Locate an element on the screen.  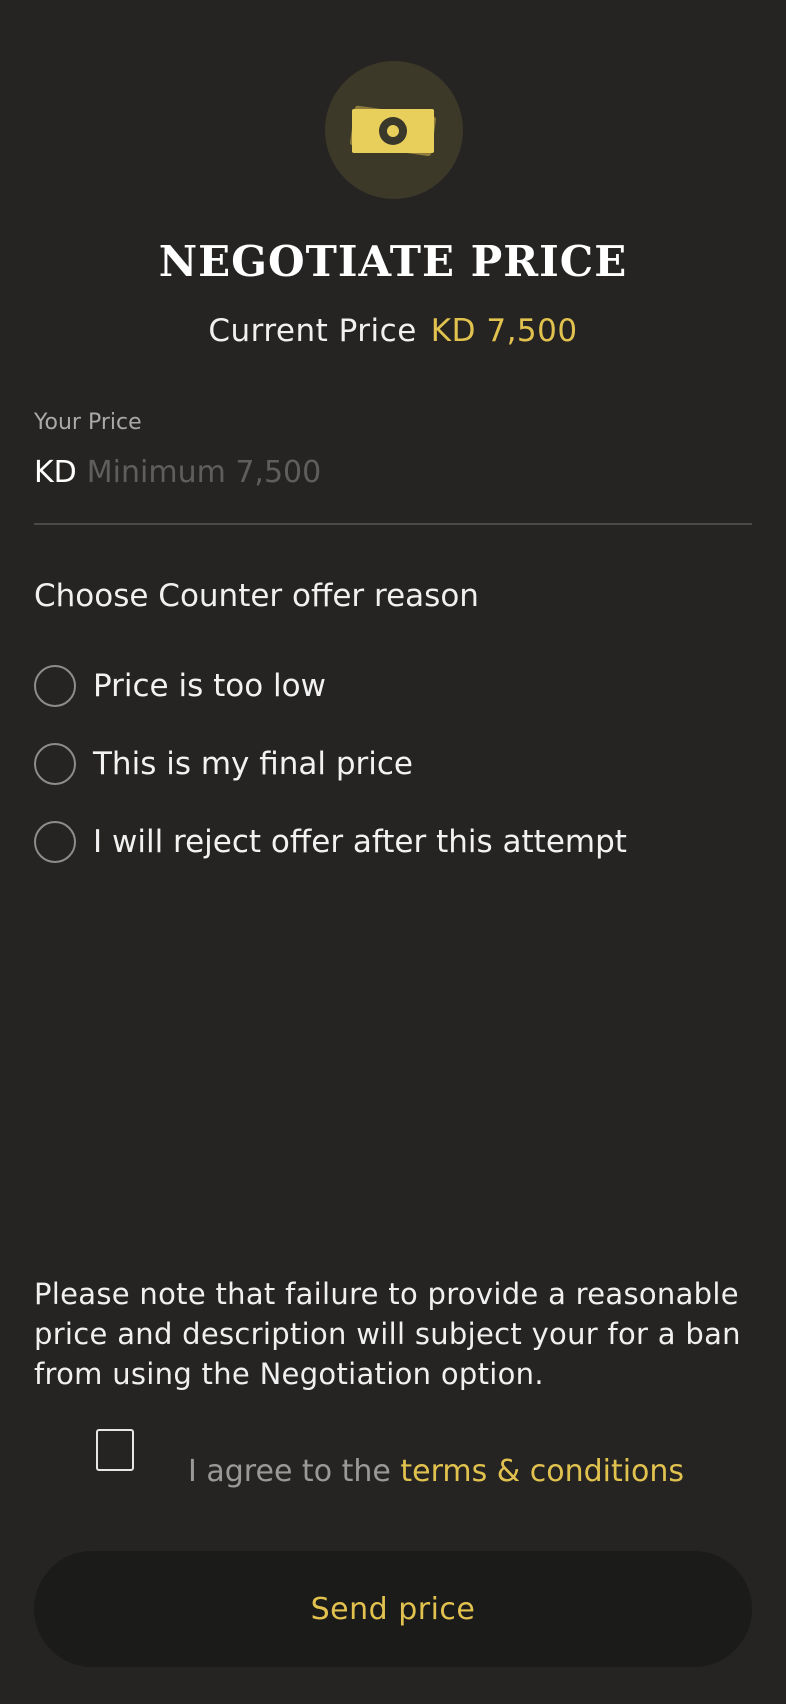
current-price: Current Price KD 7,500 is located at coordinates (393, 331).